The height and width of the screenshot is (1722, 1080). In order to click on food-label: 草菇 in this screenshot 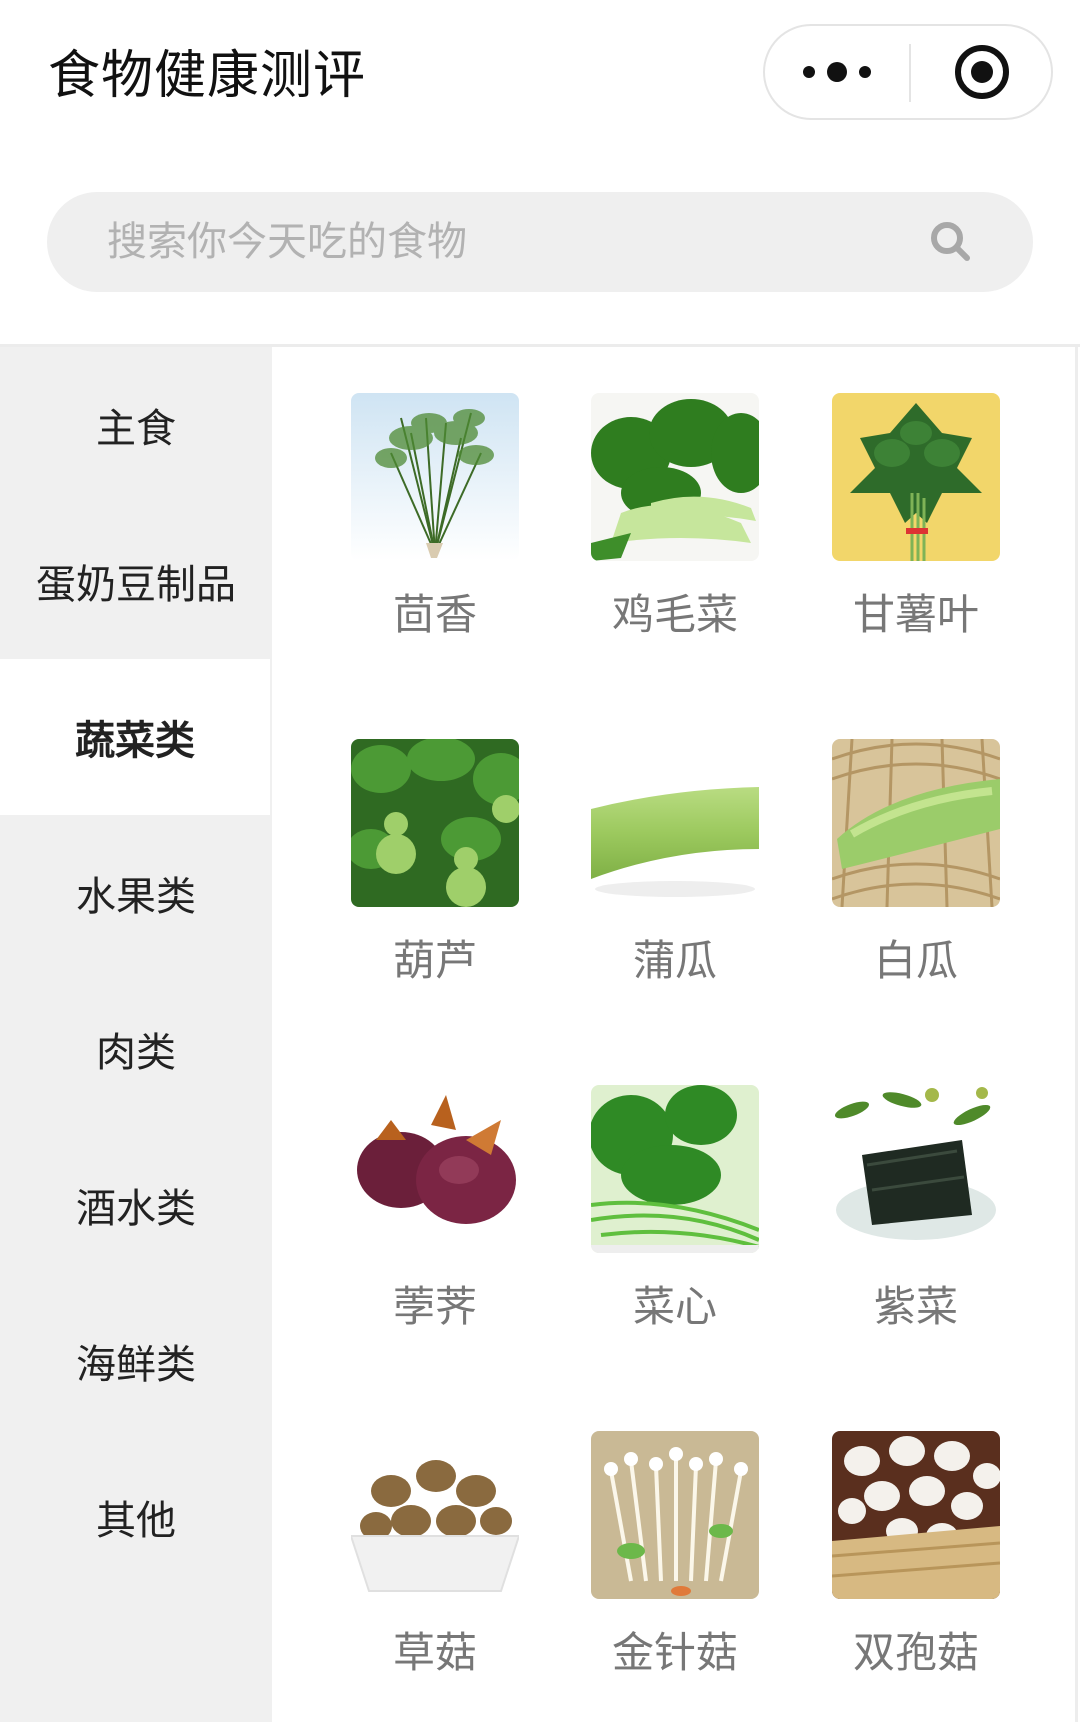, I will do `click(434, 1652)`.